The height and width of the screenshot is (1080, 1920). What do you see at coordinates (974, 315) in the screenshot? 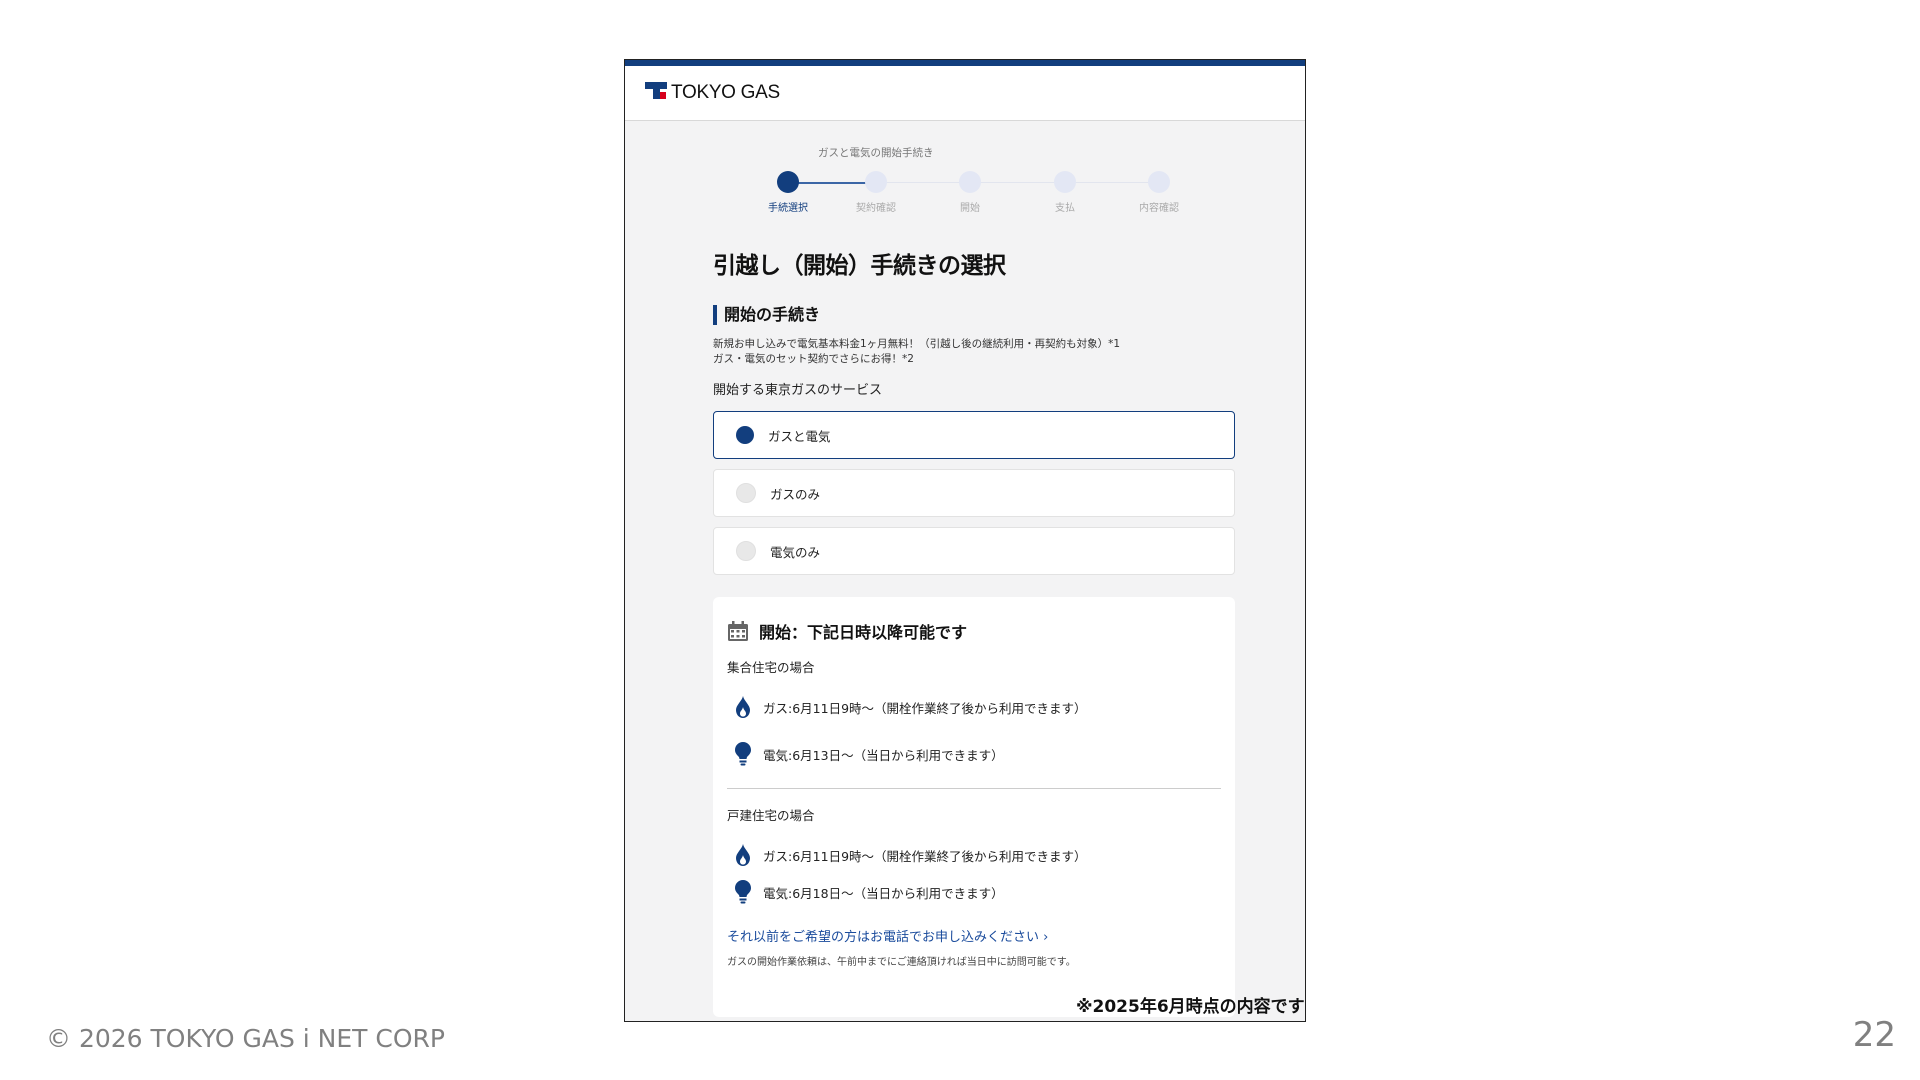
I see `section-heading: 開始の手続き` at bounding box center [974, 315].